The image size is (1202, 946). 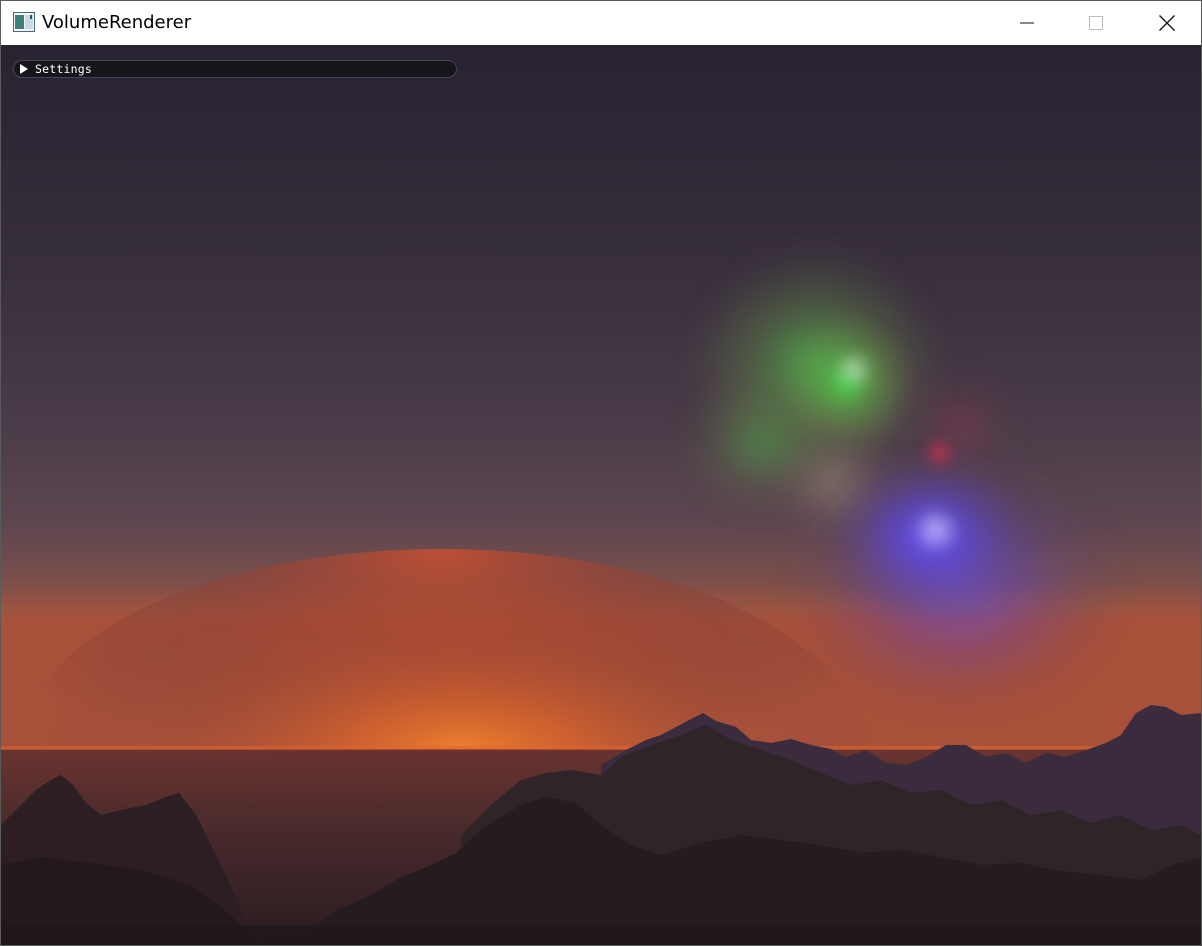 I want to click on close-button, so click(x=1167, y=23).